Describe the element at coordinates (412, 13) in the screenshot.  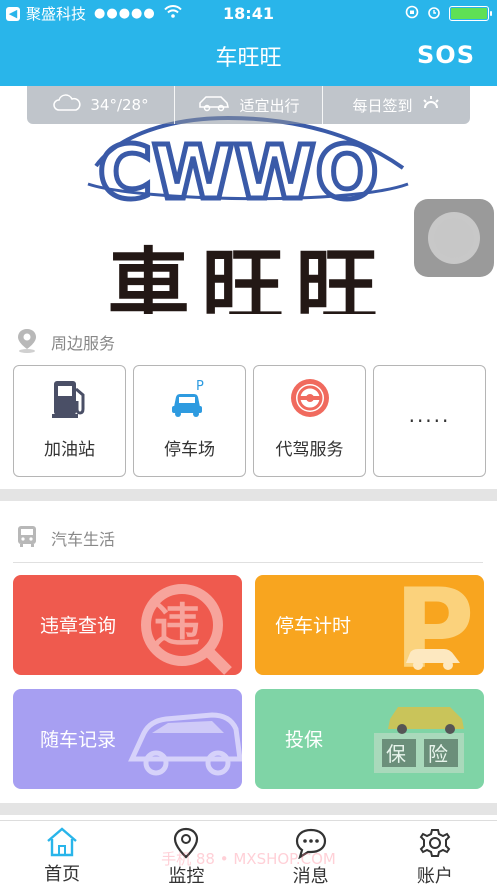
I see `rotation-lock-icon` at that location.